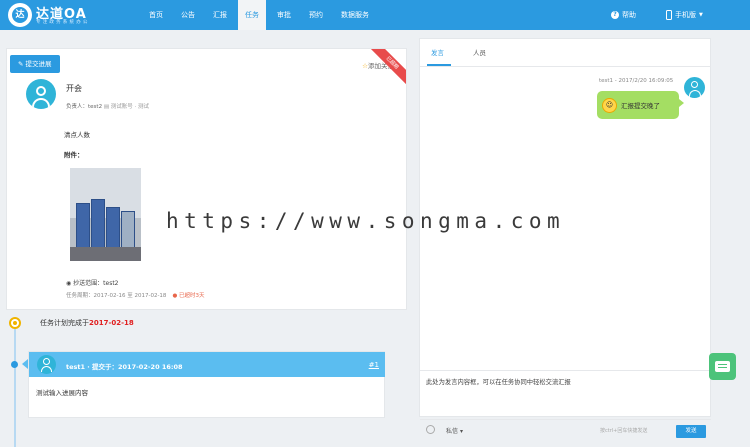 The height and width of the screenshot is (447, 750). What do you see at coordinates (691, 431) in the screenshot?
I see `send-button: 发送` at bounding box center [691, 431].